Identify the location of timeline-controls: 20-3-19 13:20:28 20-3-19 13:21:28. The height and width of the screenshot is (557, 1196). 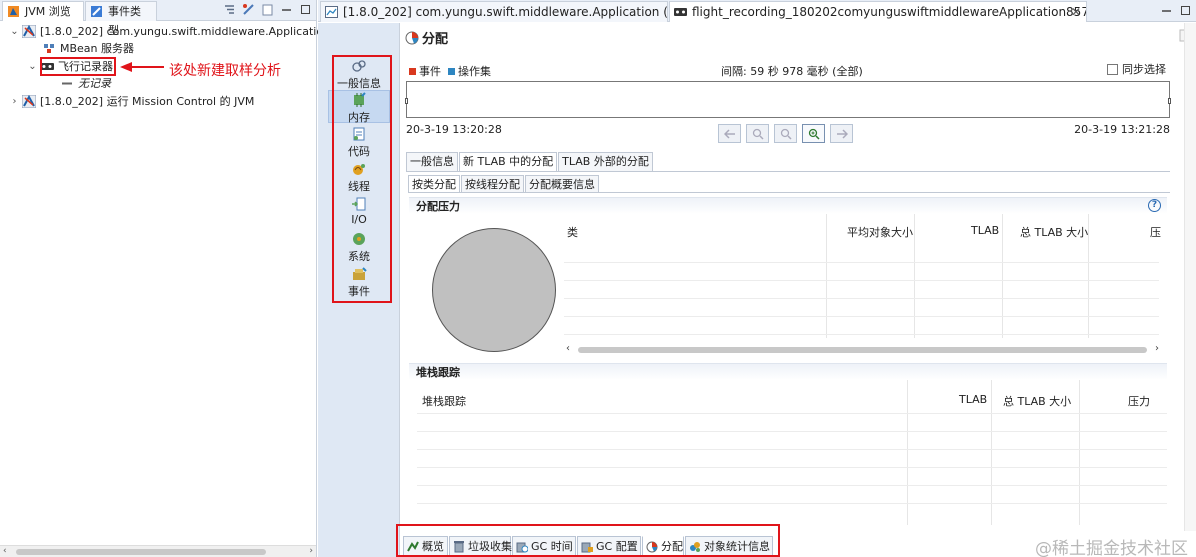
(788, 133).